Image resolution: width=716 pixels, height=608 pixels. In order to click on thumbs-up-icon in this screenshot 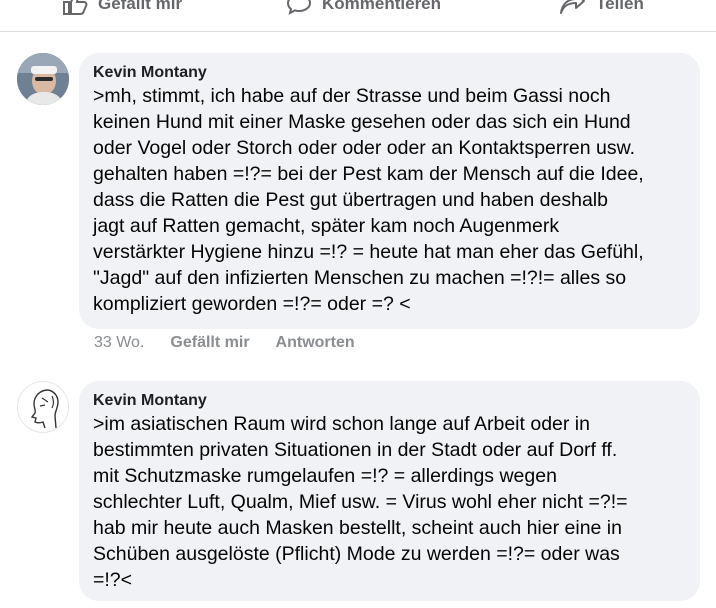, I will do `click(75, 7)`.